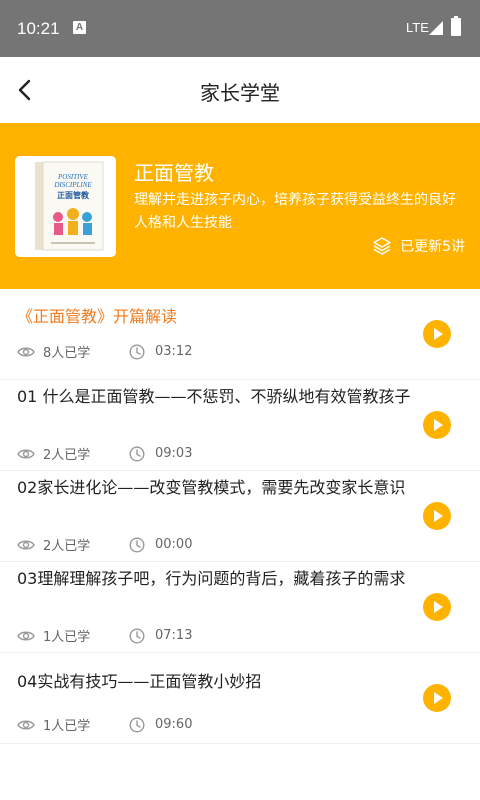 The height and width of the screenshot is (800, 480). Describe the element at coordinates (72, 185) in the screenshot. I see `cover-title-line2: DISCIPLINE` at that location.